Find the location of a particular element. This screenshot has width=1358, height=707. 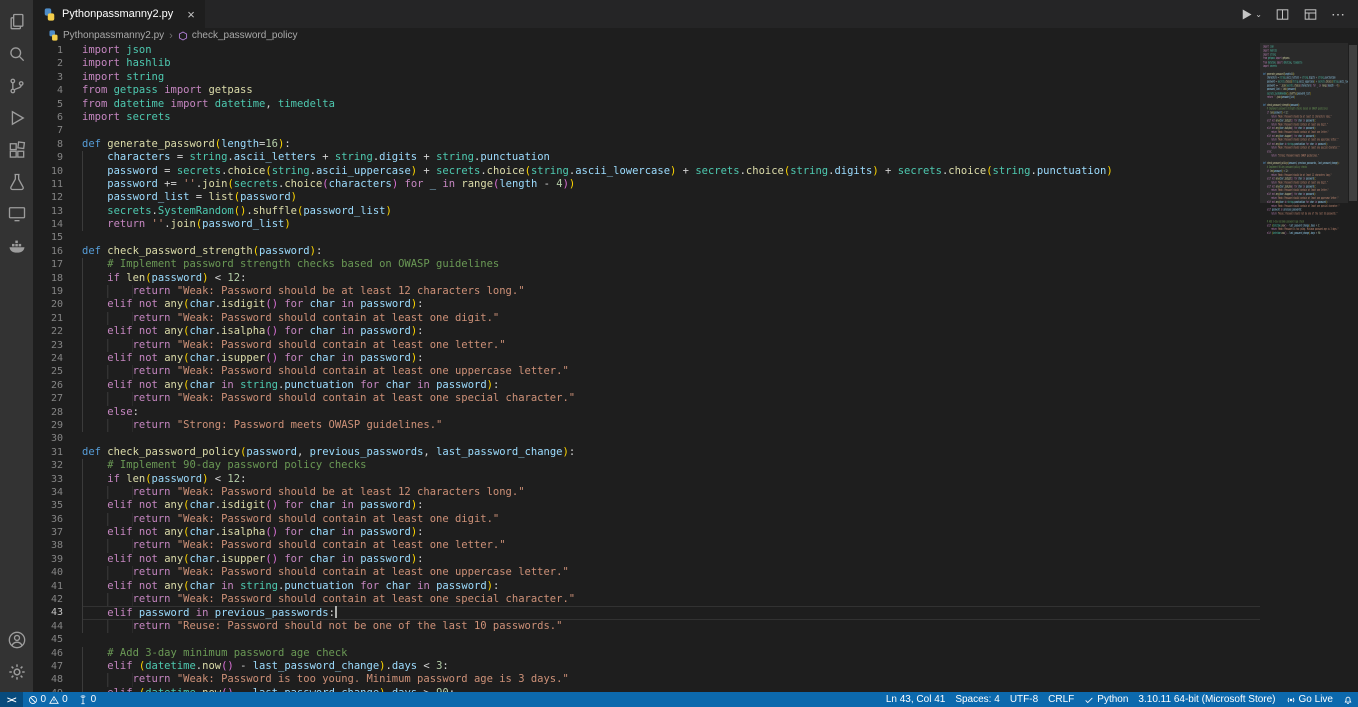

eol-sequence: CRLF is located at coordinates (1061, 699).